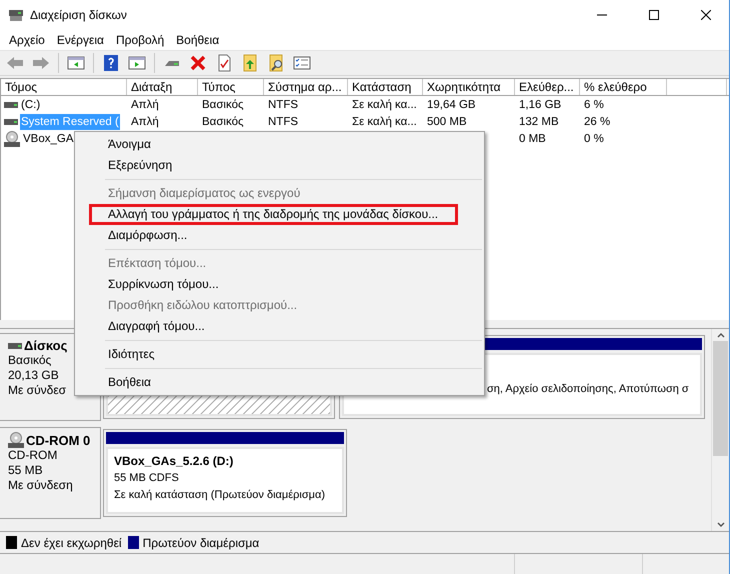  What do you see at coordinates (588, 389) in the screenshot?
I see `partition-detail: ση, Αρχείο σελιδοποίησης, Αποτύπωση σ` at bounding box center [588, 389].